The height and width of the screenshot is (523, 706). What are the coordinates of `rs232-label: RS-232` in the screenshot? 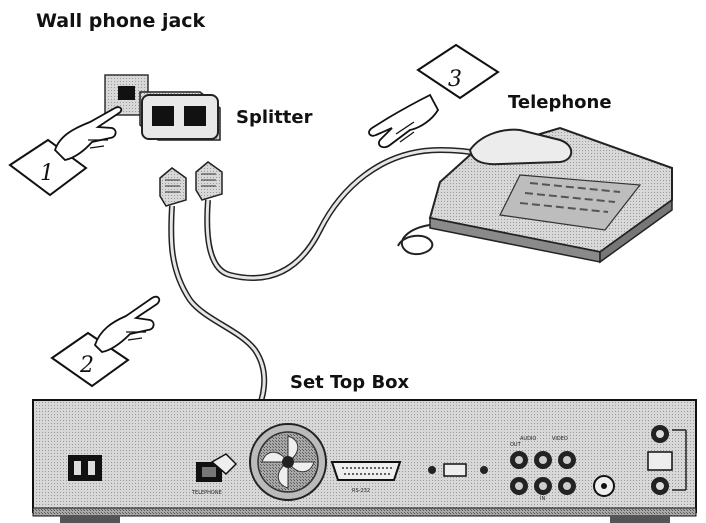 It's located at (361, 491).